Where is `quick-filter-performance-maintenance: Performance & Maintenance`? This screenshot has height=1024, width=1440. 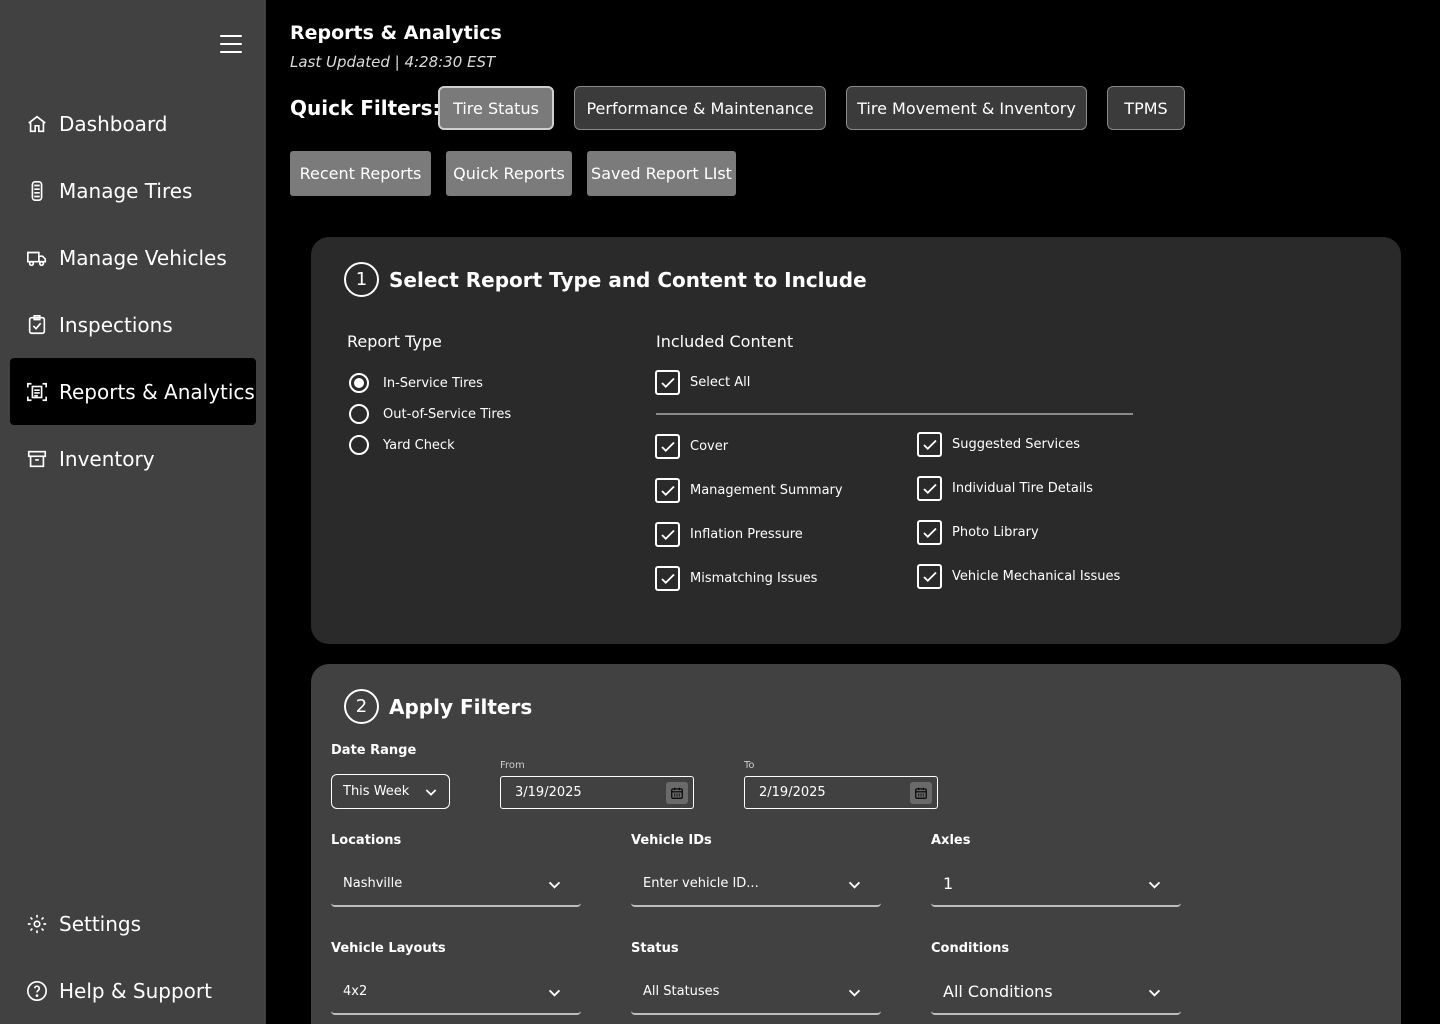 quick-filter-performance-maintenance: Performance & Maintenance is located at coordinates (700, 108).